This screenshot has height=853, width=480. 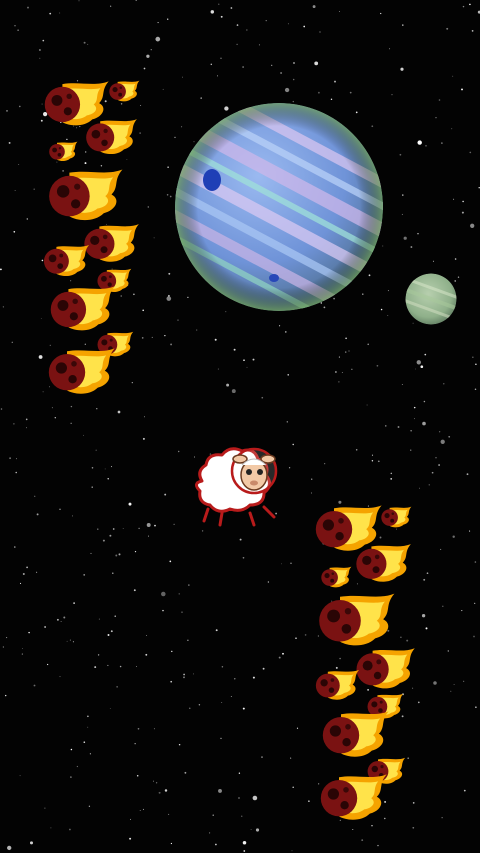 I want to click on sheep-astronaut-icon, so click(x=236, y=485).